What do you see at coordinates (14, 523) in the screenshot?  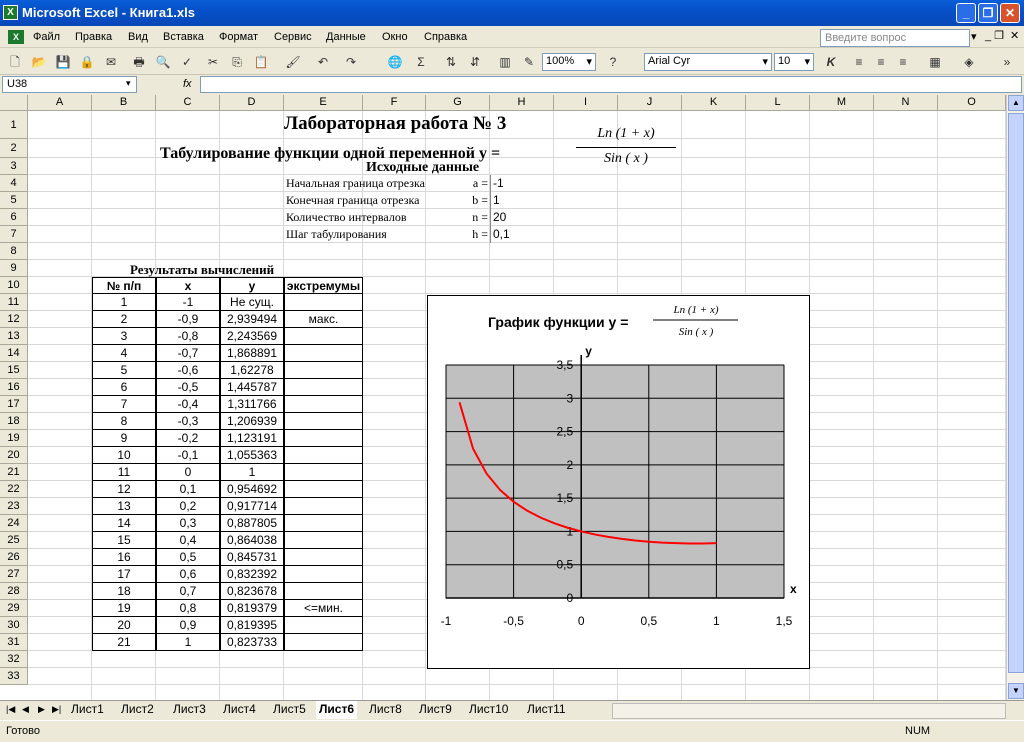 I see `row-header: 24` at bounding box center [14, 523].